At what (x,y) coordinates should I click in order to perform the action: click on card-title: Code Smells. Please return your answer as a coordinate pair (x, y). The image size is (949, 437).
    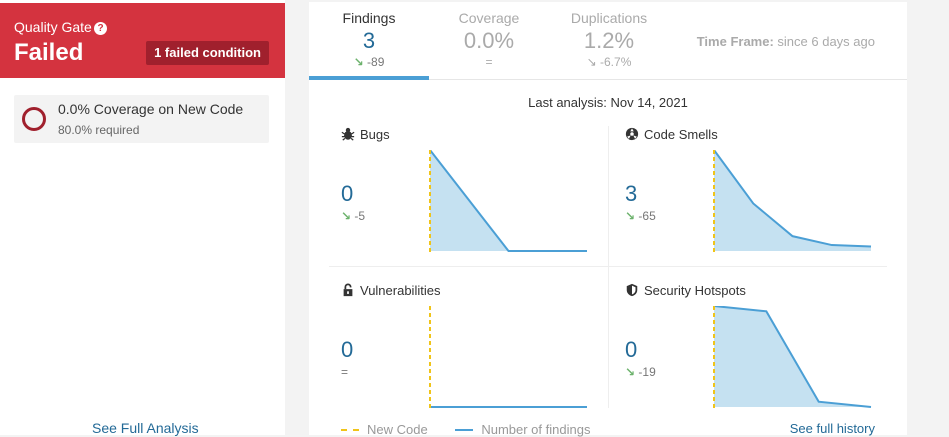
    Looking at the image, I should click on (671, 134).